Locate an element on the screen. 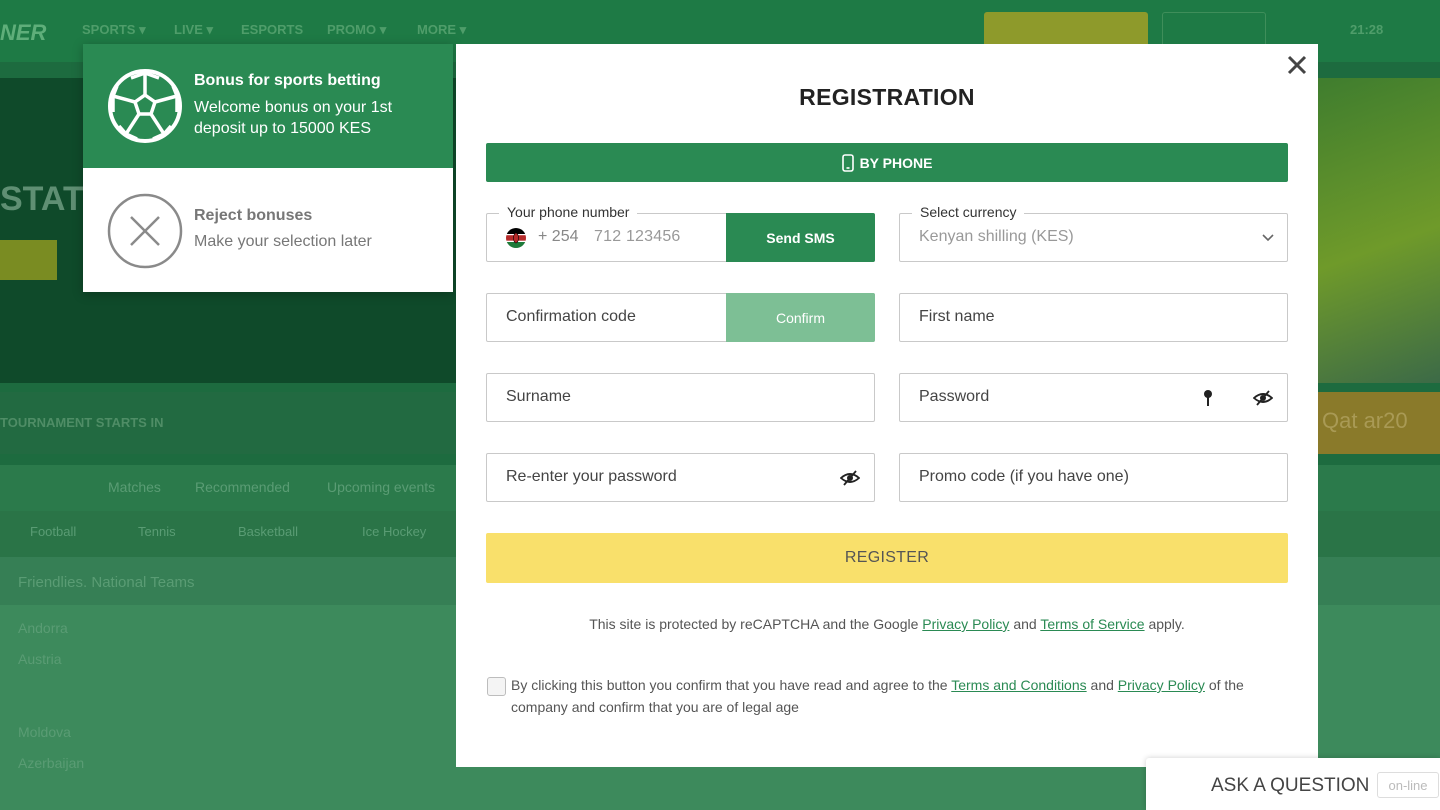  close-icon is located at coordinates (1297, 65).